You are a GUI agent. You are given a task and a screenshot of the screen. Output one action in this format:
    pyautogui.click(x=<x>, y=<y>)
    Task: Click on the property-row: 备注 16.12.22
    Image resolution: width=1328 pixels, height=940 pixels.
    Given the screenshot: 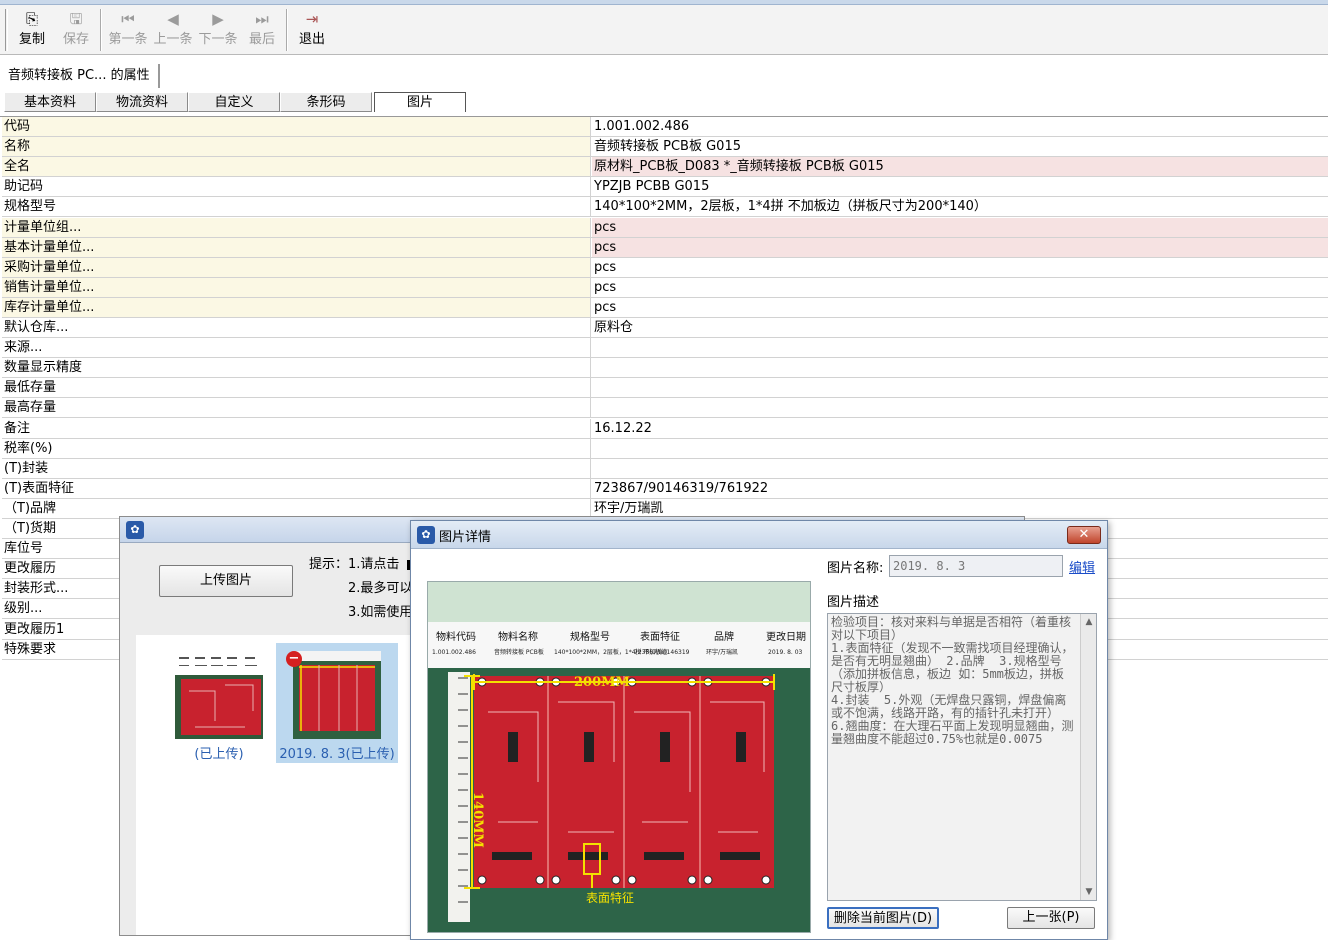 What is the action you would take?
    pyautogui.click(x=665, y=428)
    